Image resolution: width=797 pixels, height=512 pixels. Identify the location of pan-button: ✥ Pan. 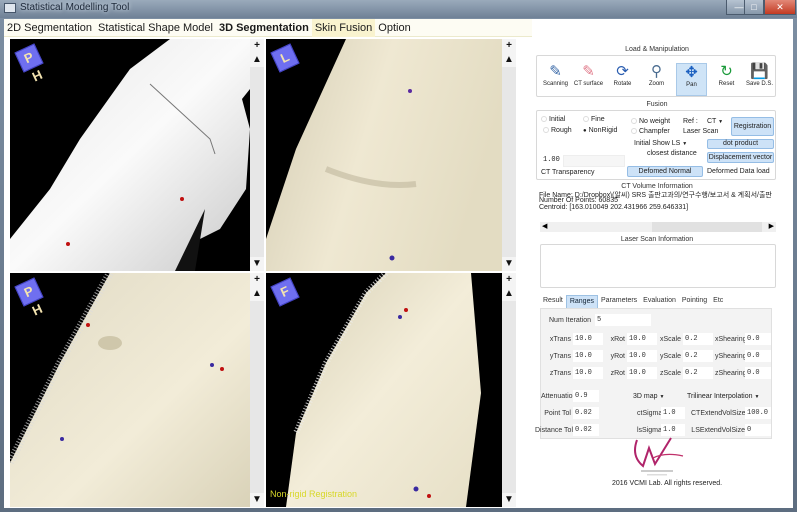
(691, 79).